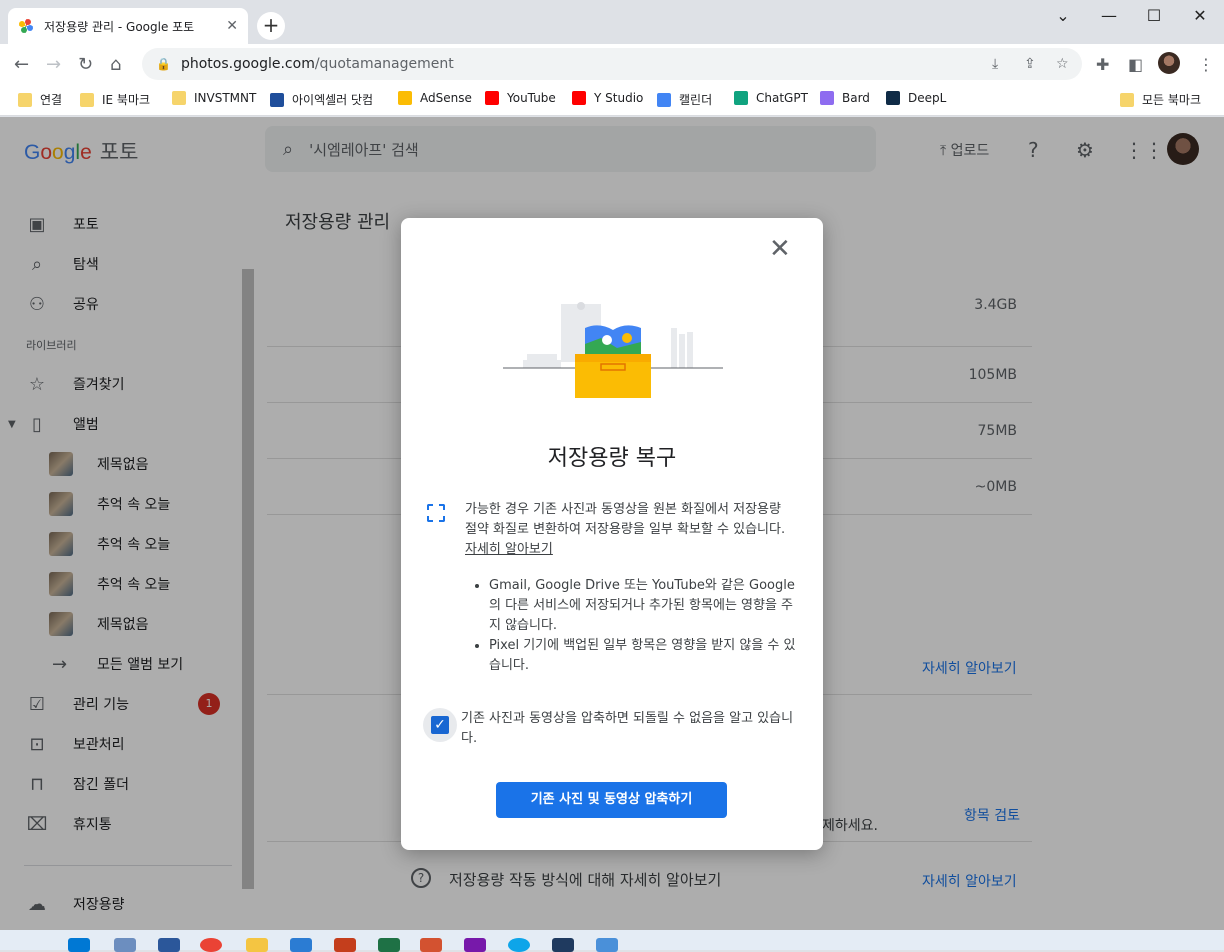  Describe the element at coordinates (53, 64) in the screenshot. I see `forward-icon: →` at that location.